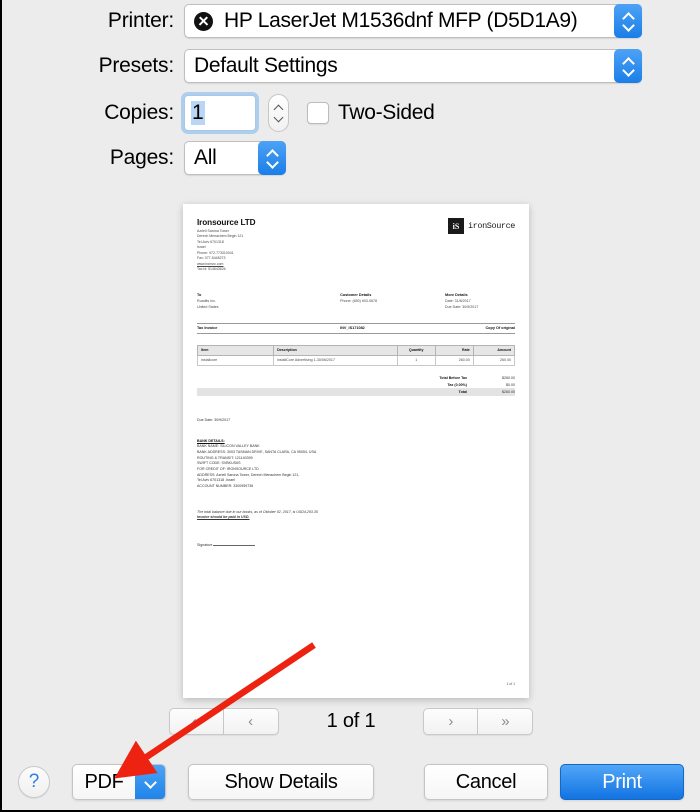 The width and height of the screenshot is (700, 812). I want to click on presets-select: Default Settings, so click(413, 66).